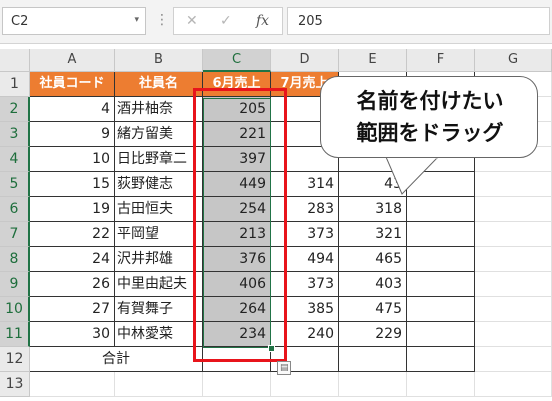 The height and width of the screenshot is (401, 552). Describe the element at coordinates (72, 309) in the screenshot. I see `cell-code: 27` at that location.